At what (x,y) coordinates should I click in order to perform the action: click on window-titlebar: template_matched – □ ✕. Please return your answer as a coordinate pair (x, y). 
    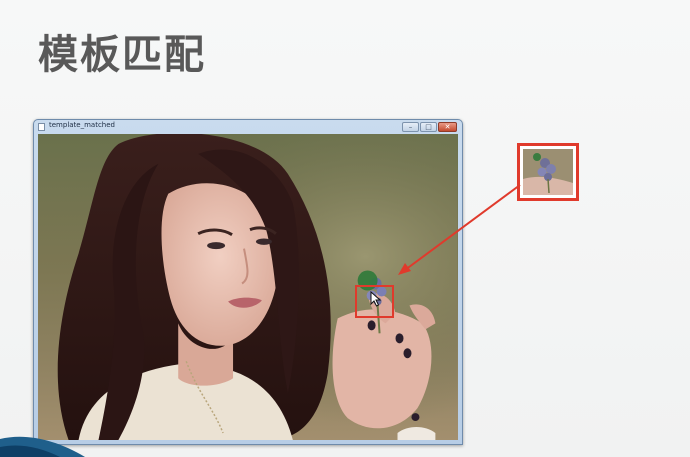
    Looking at the image, I should click on (248, 127).